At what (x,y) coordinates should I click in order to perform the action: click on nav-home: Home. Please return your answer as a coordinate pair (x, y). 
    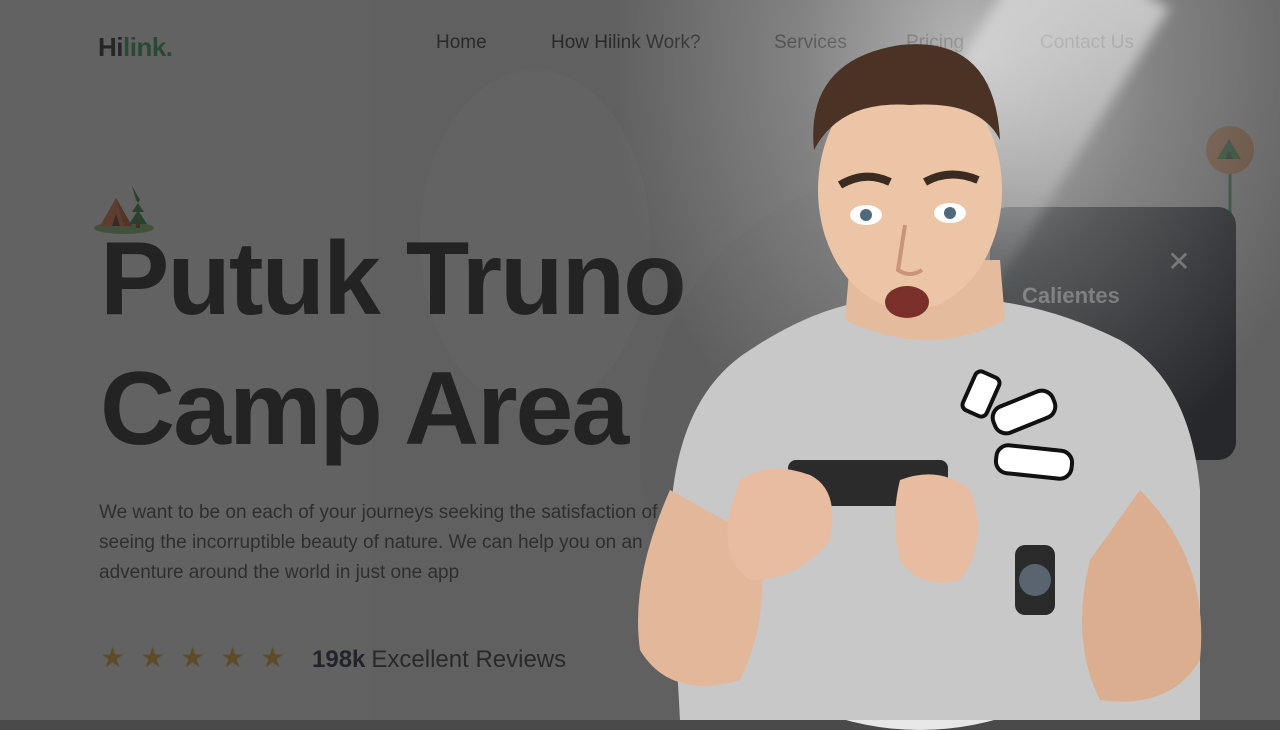
    Looking at the image, I should click on (461, 43).